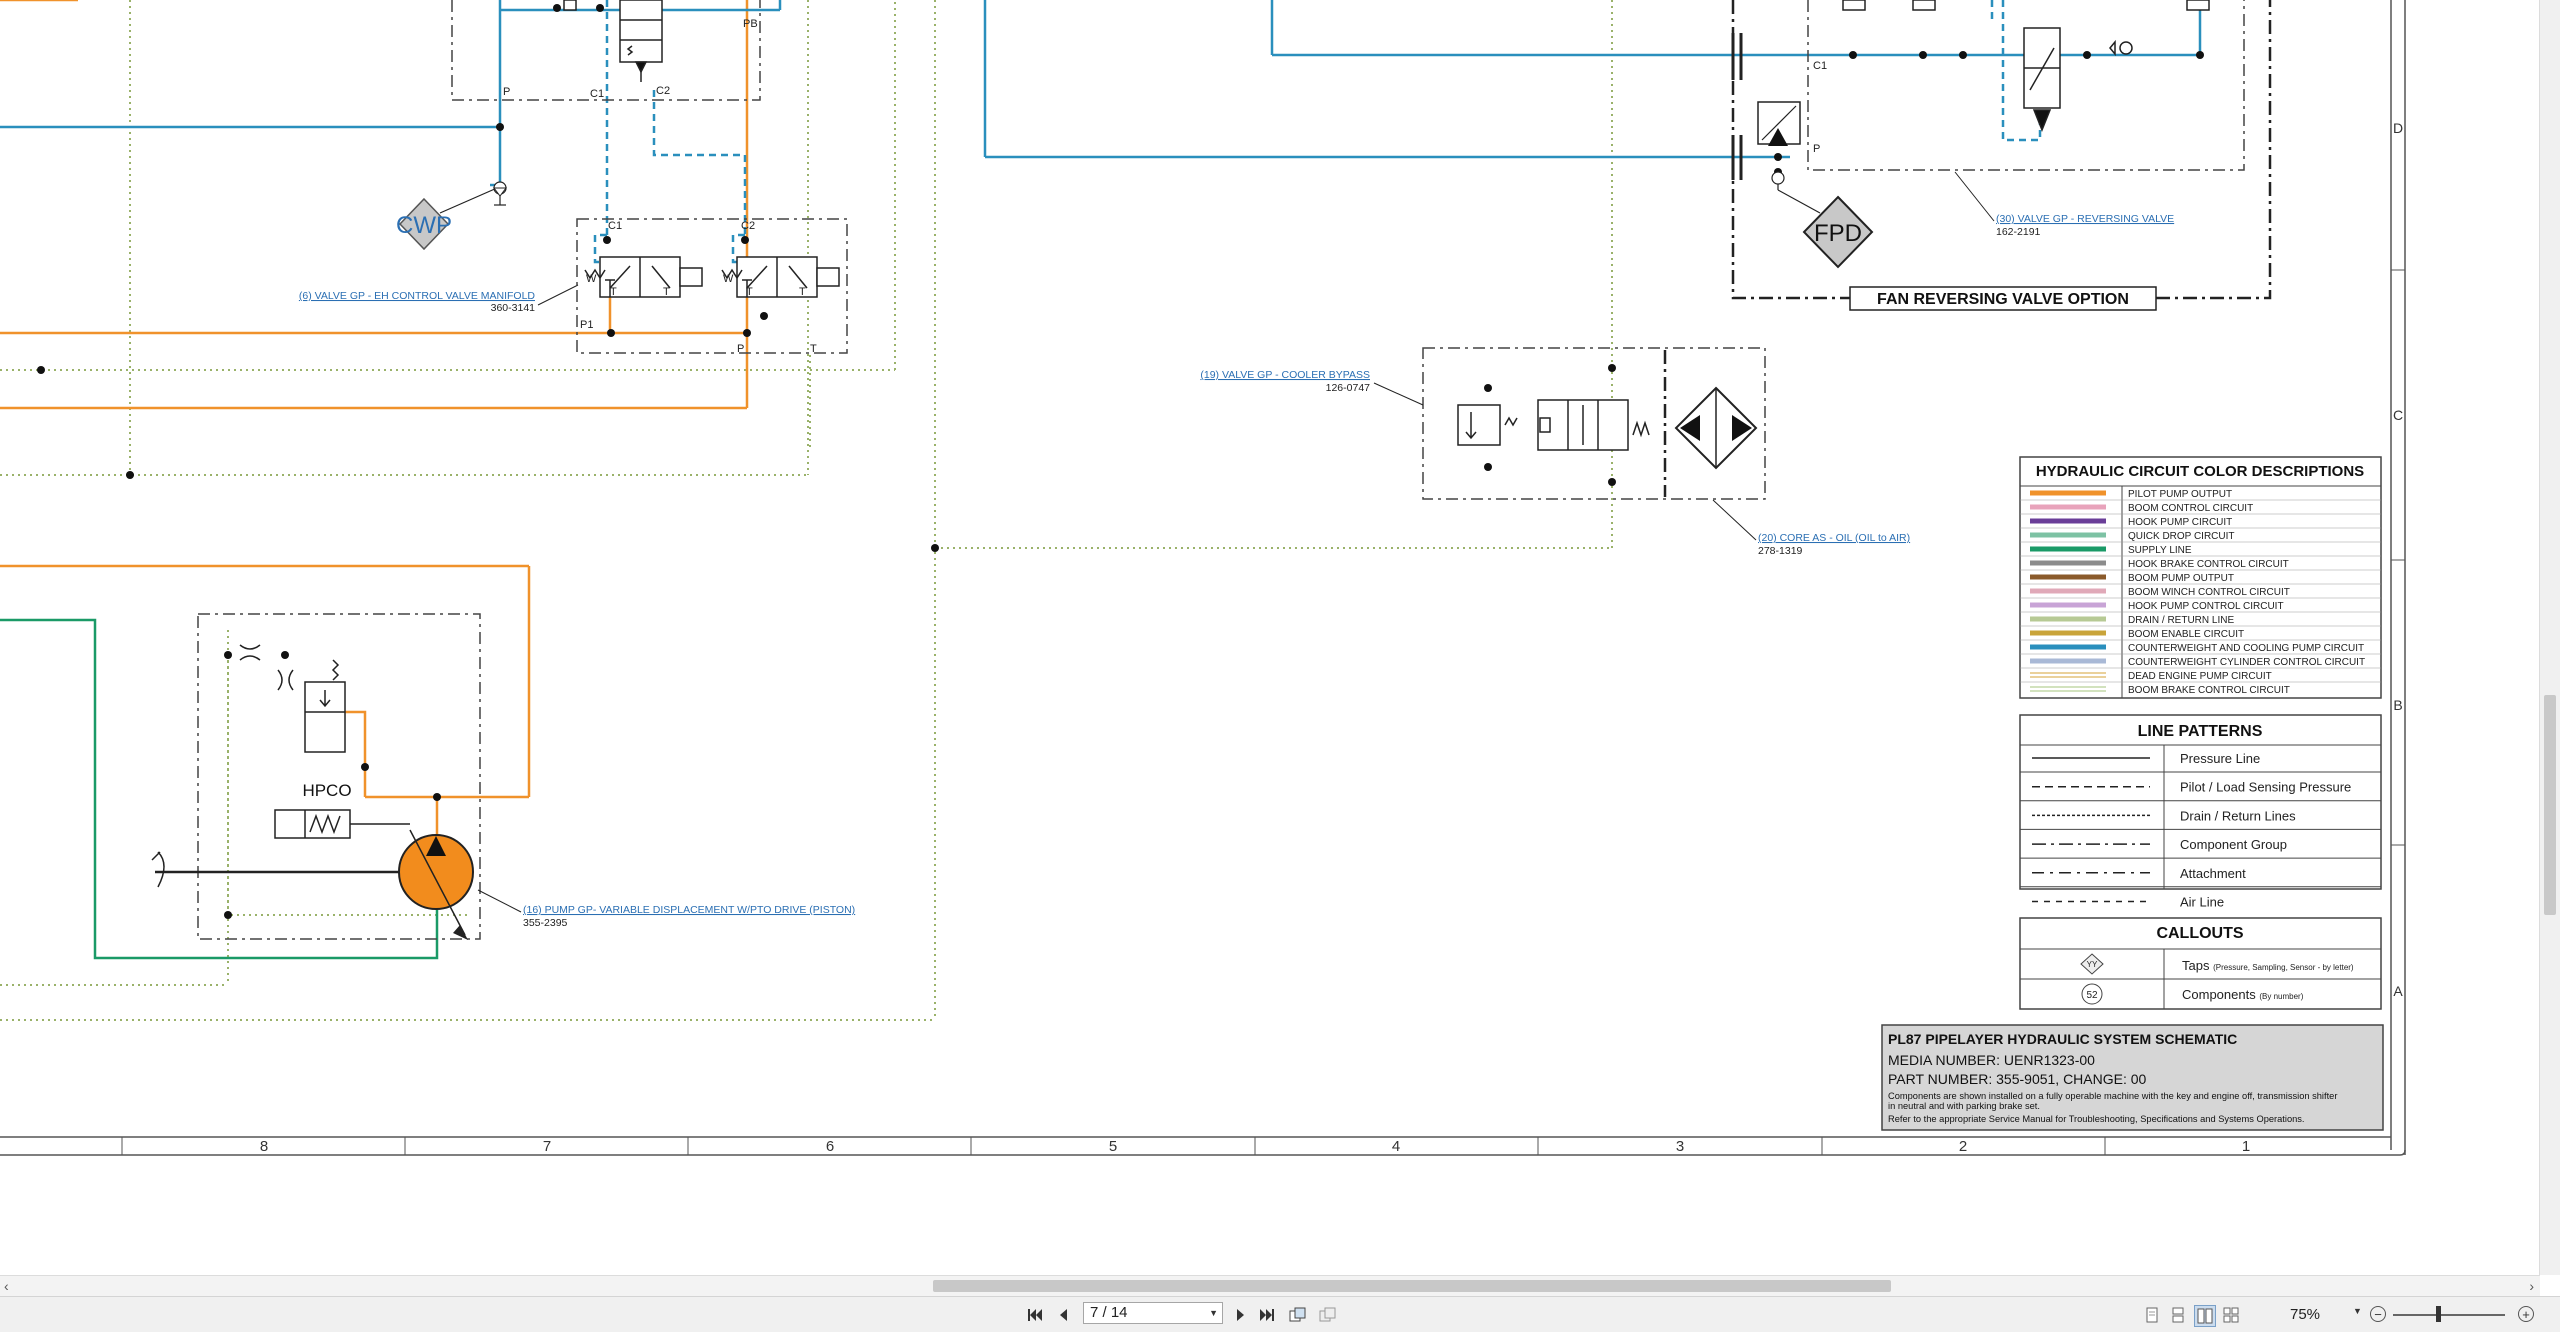 The image size is (2560, 1332). What do you see at coordinates (2199, 933) in the screenshot?
I see `callouts-title: CALLOUTS` at bounding box center [2199, 933].